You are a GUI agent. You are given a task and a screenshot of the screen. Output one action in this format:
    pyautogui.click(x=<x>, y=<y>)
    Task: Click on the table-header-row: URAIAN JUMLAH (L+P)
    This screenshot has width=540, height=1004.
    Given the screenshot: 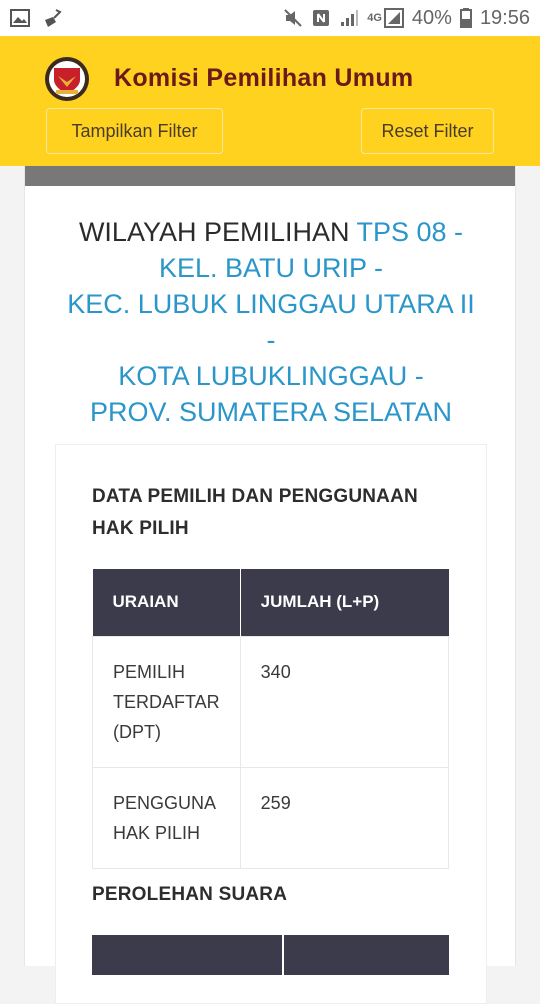 What is the action you would take?
    pyautogui.click(x=270, y=602)
    